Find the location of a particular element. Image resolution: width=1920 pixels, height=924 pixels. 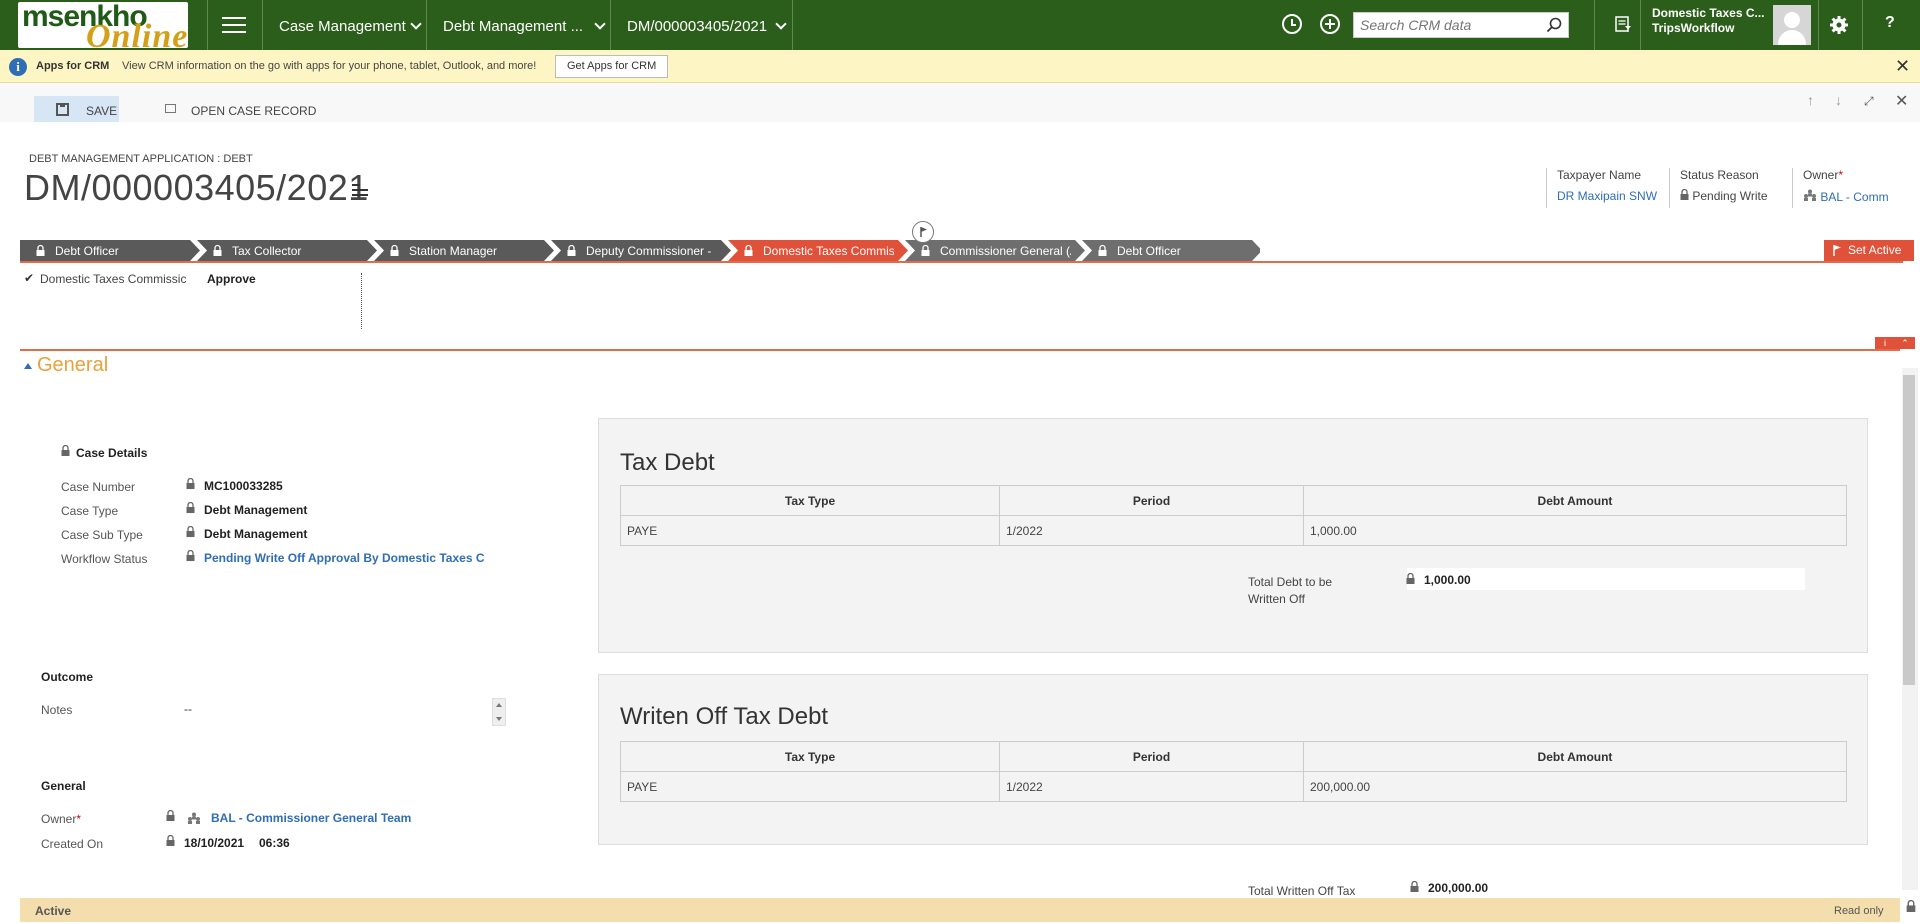

cell-period: 1/2022 is located at coordinates (1151, 530).